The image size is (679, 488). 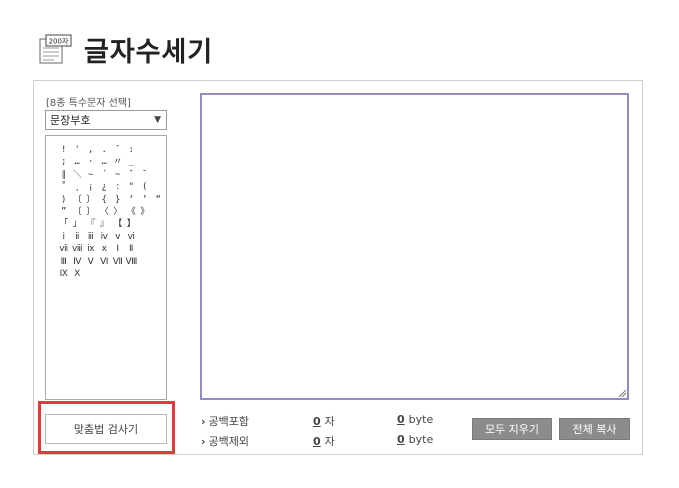 What do you see at coordinates (64, 212) in the screenshot?
I see `special-char: ”` at bounding box center [64, 212].